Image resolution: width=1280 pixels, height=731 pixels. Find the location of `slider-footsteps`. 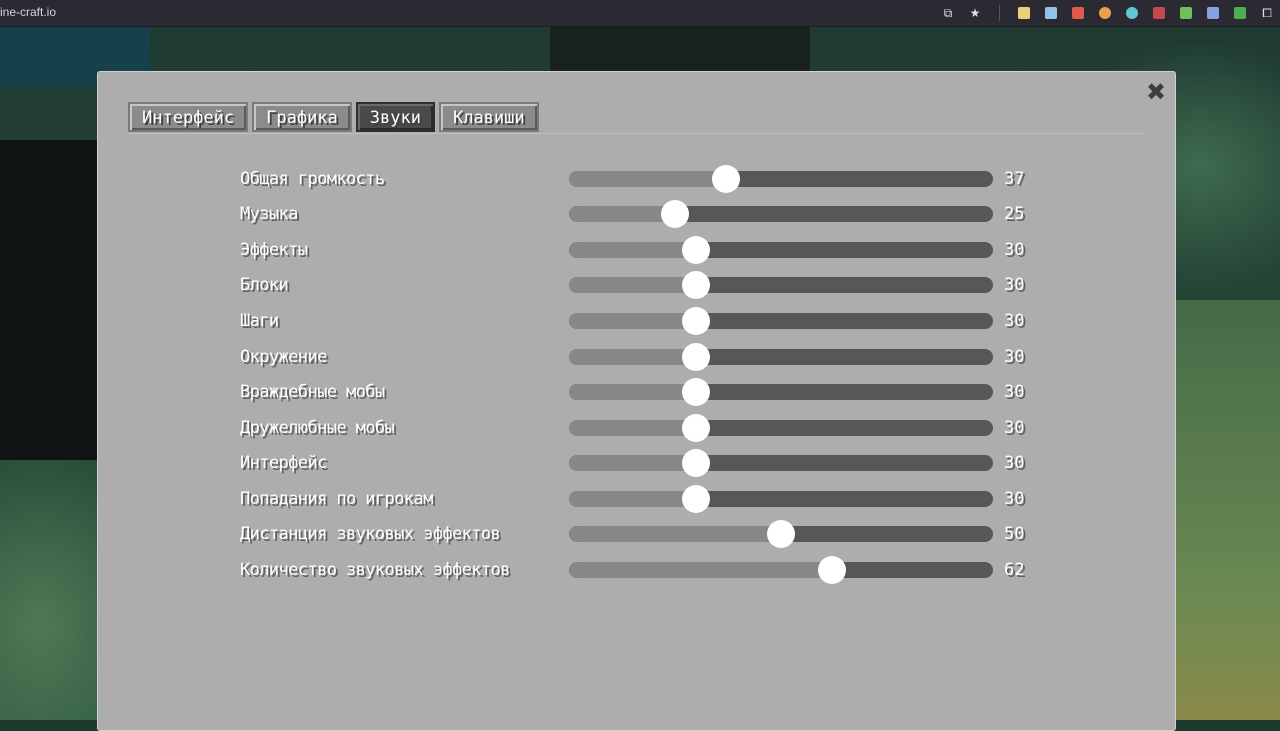

slider-footsteps is located at coordinates (781, 321).